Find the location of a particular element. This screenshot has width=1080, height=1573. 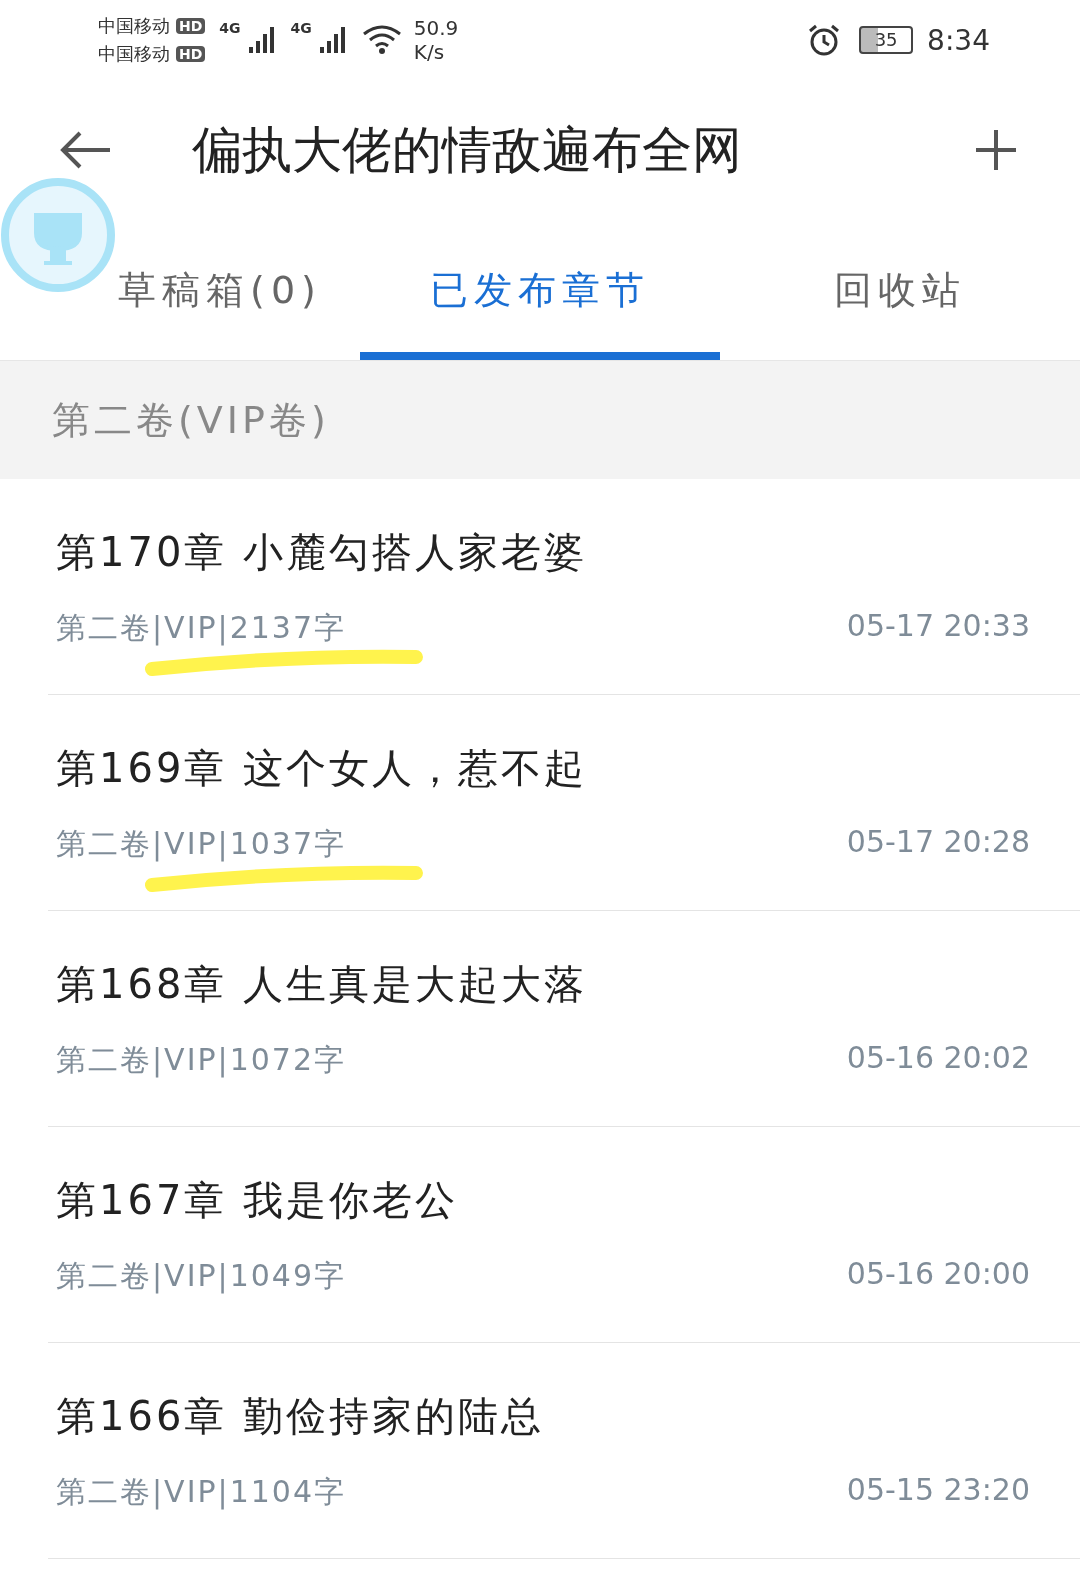

tab: 回收站 is located at coordinates (900, 290).